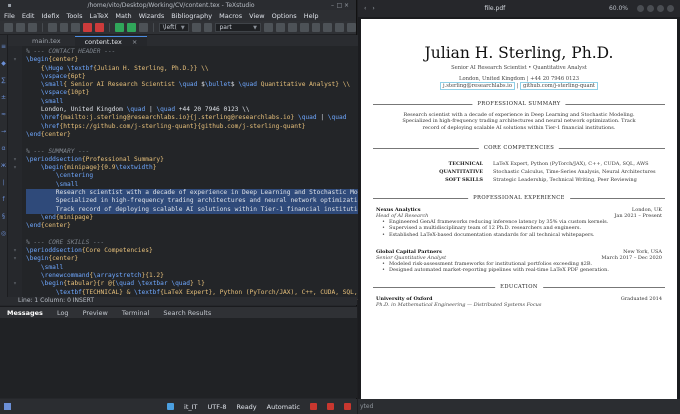 The image size is (680, 414). Describe the element at coordinates (217, 407) in the screenshot. I see `encoding-label: UTF-8` at that location.